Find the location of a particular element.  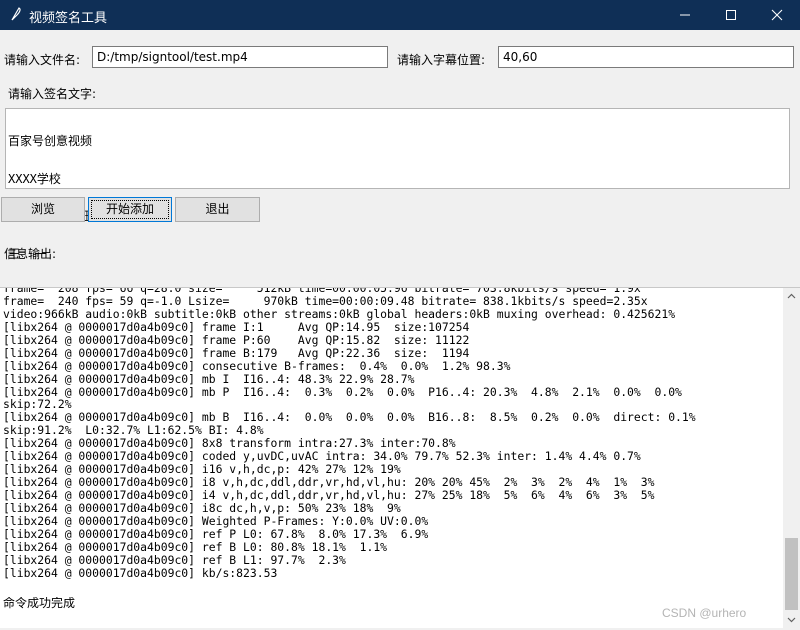

close-icon is located at coordinates (777, 15).